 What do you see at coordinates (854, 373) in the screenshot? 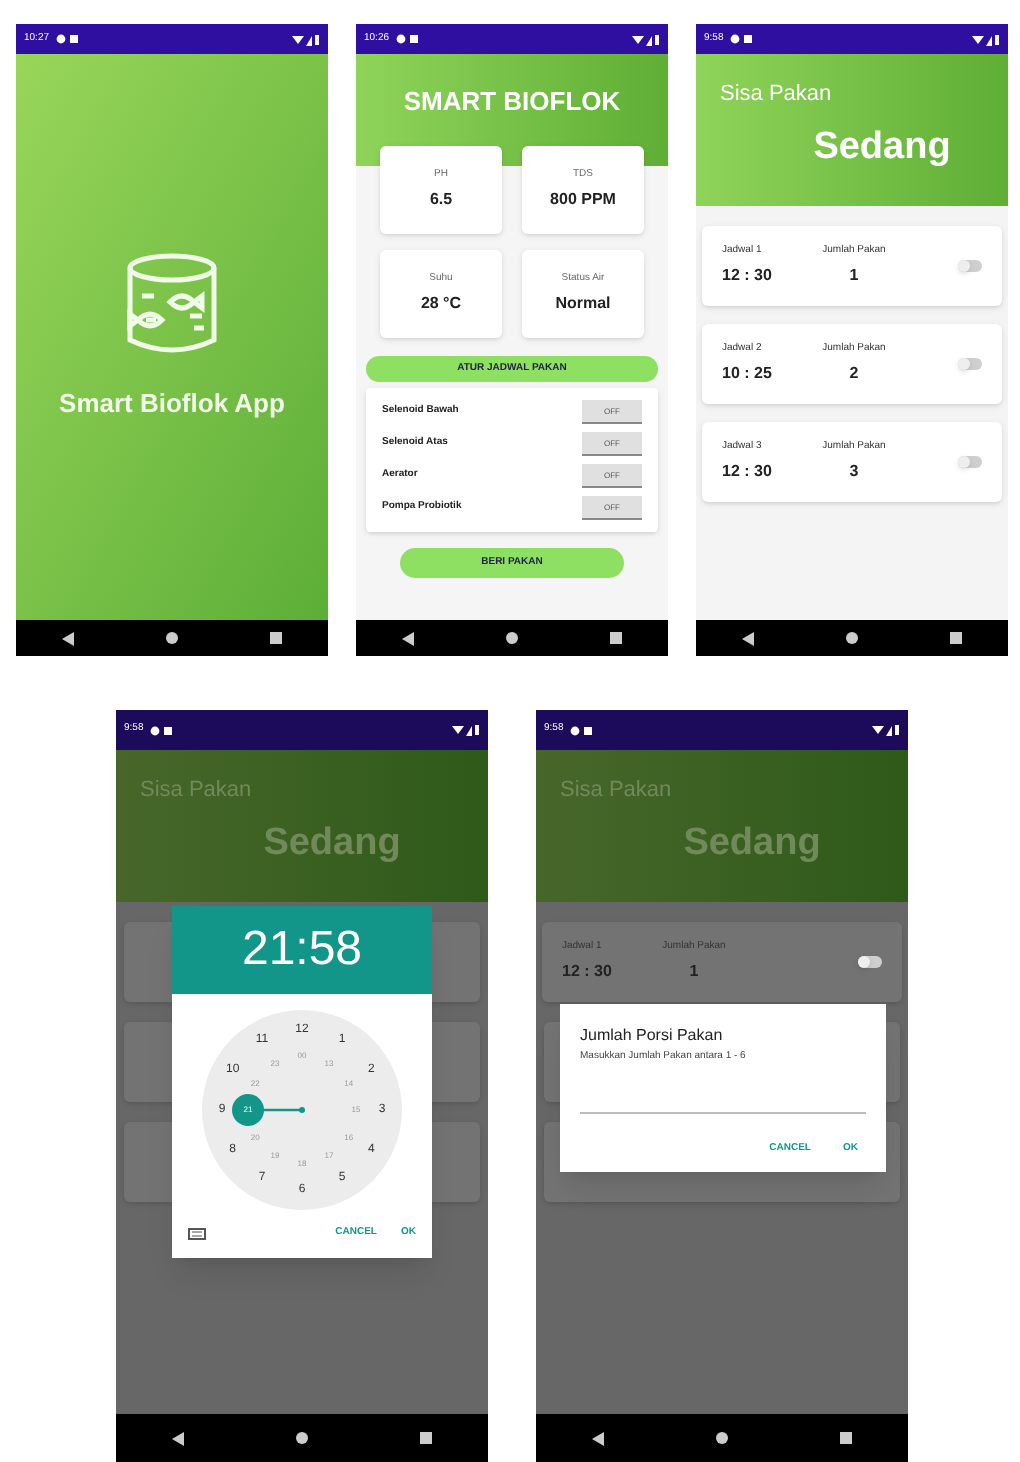
I see `amount-value: 2` at bounding box center [854, 373].